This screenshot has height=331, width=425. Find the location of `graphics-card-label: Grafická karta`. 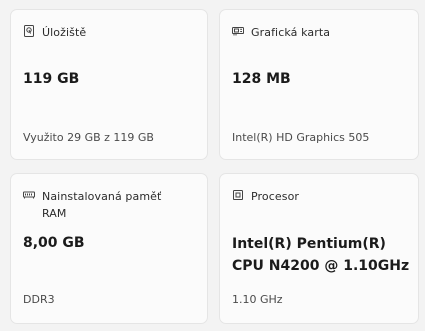

graphics-card-label: Grafická karta is located at coordinates (291, 32).